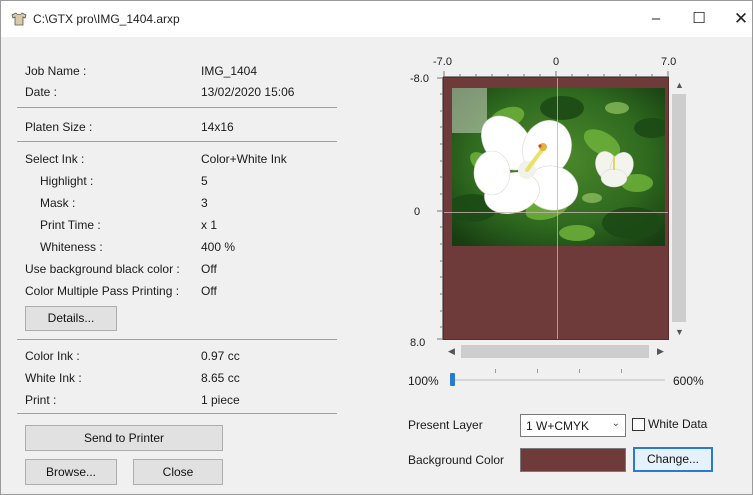 Image resolution: width=753 pixels, height=495 pixels. Describe the element at coordinates (456, 460) in the screenshot. I see `background-color-label: Background Color` at that location.